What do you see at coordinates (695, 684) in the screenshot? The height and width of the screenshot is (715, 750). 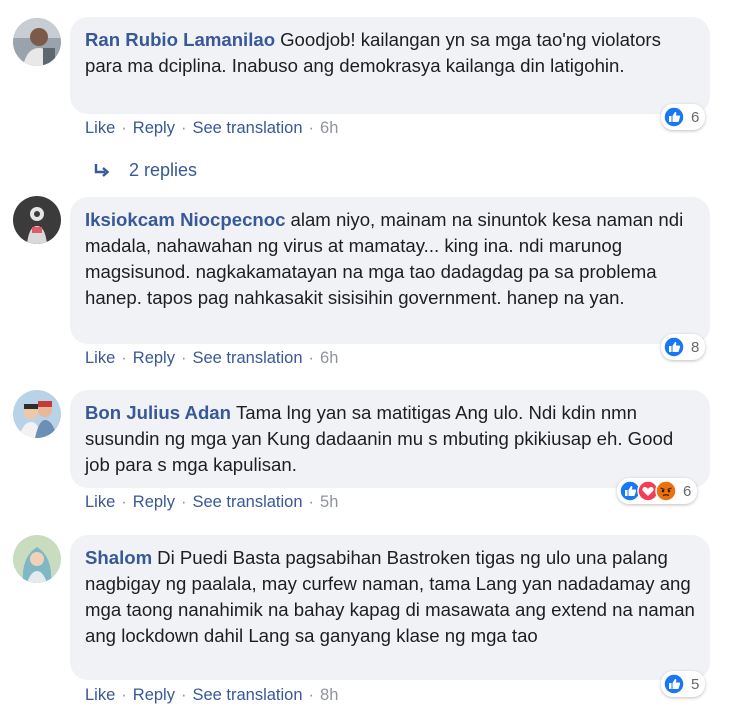 I see `reaction-count: 5` at bounding box center [695, 684].